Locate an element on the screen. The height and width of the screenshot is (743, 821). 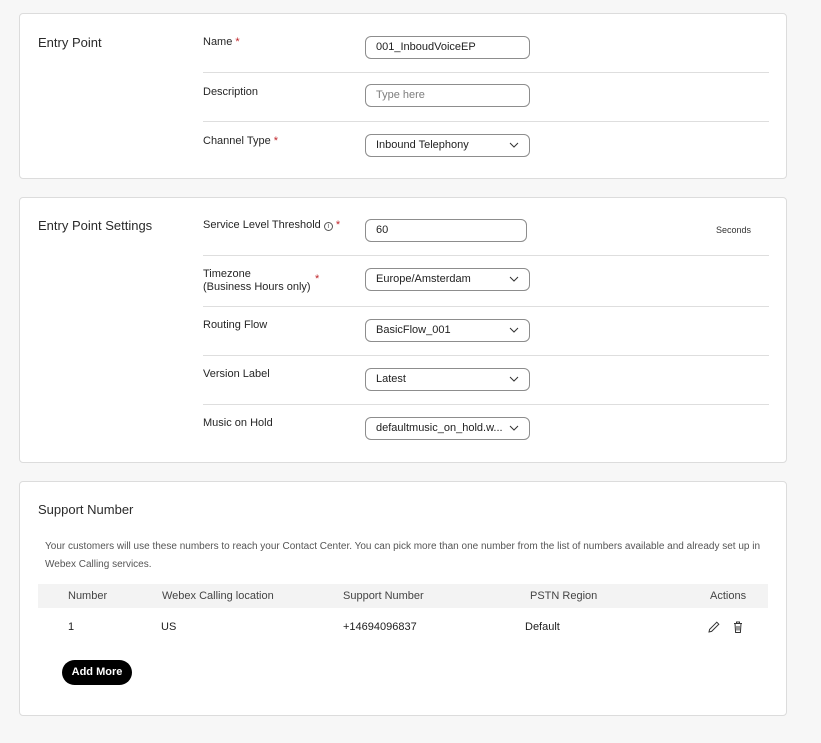
pencil-icon is located at coordinates (714, 627).